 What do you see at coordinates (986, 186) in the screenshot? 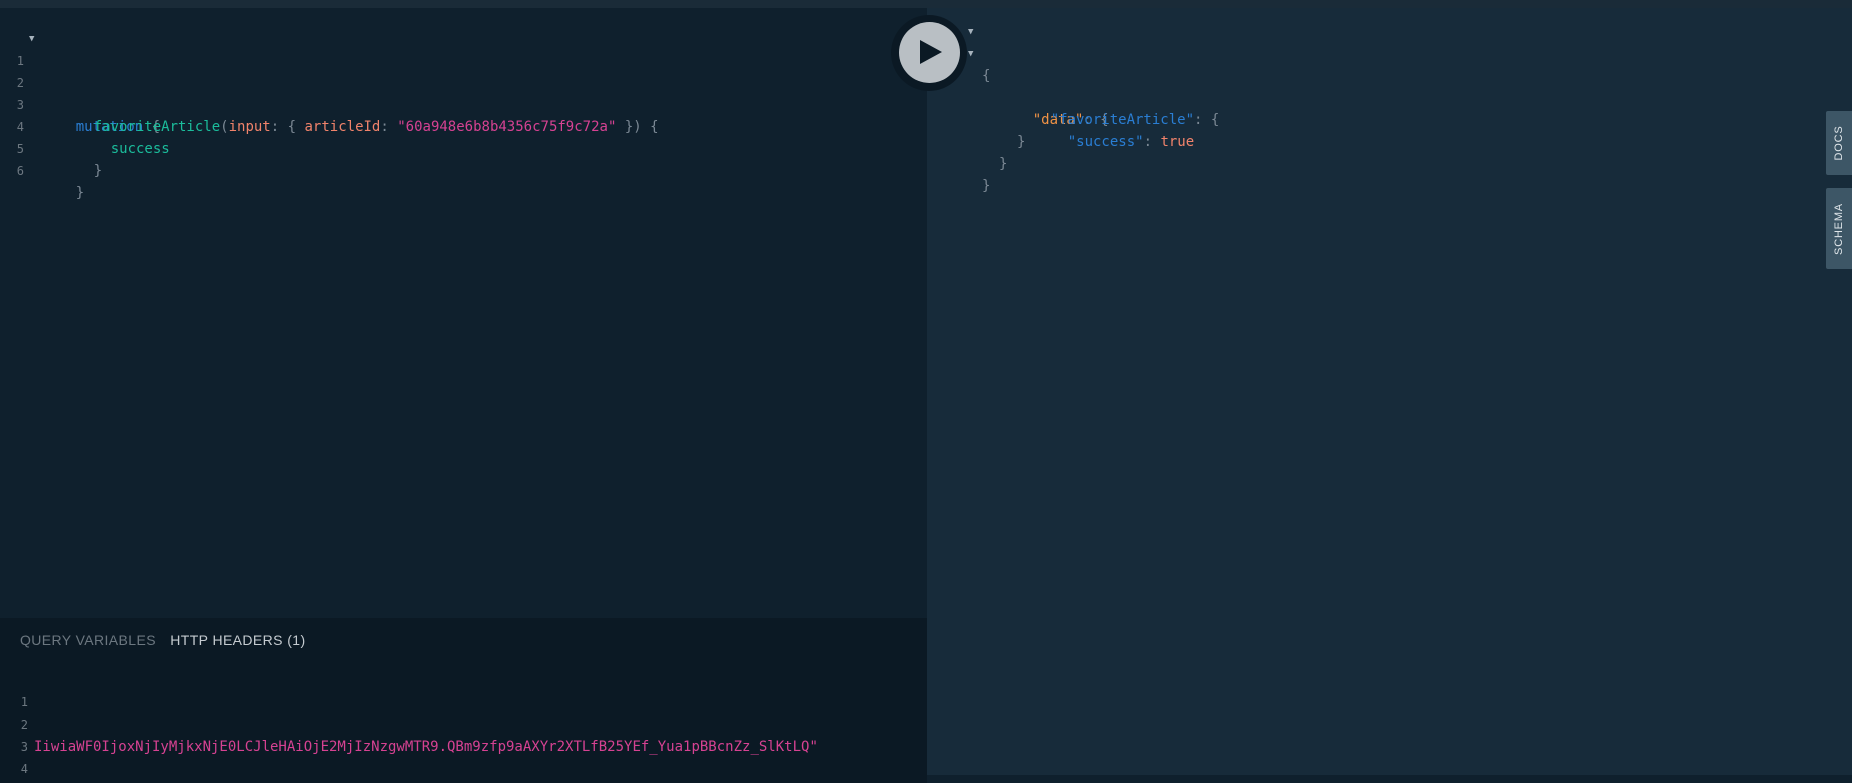
I see `result-line-7: }` at bounding box center [986, 186].